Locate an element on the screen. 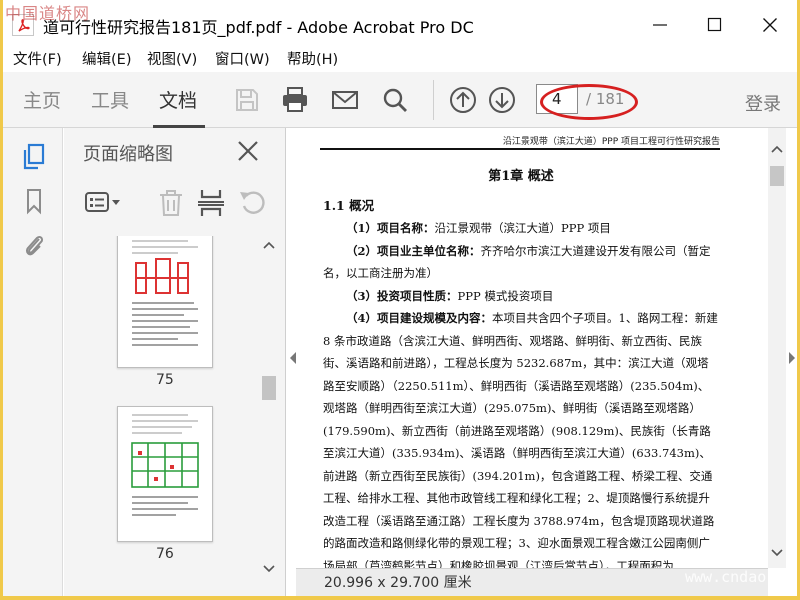 The height and width of the screenshot is (600, 800). document-scrollbar is located at coordinates (777, 348).